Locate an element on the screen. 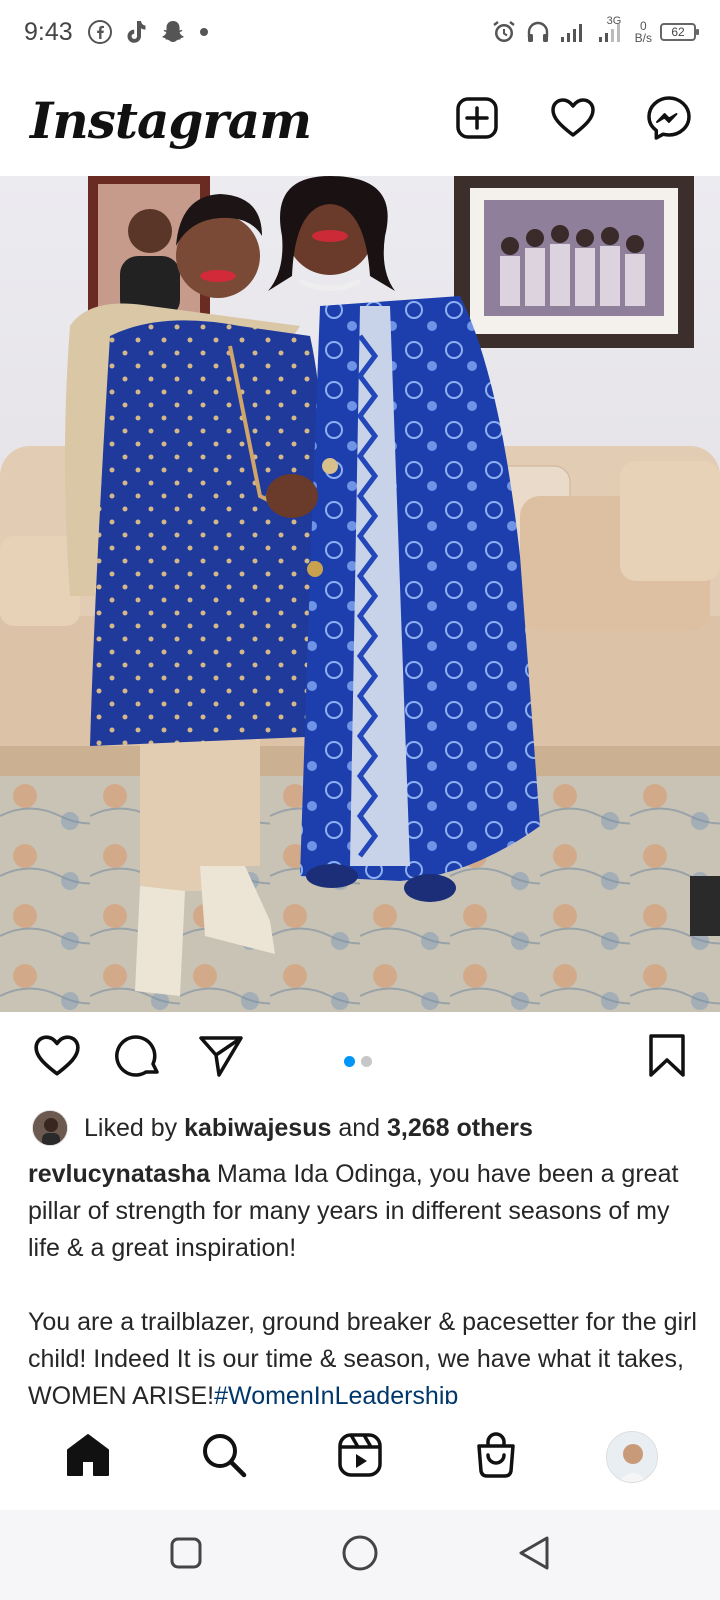  new-post-button is located at coordinates (477, 120).